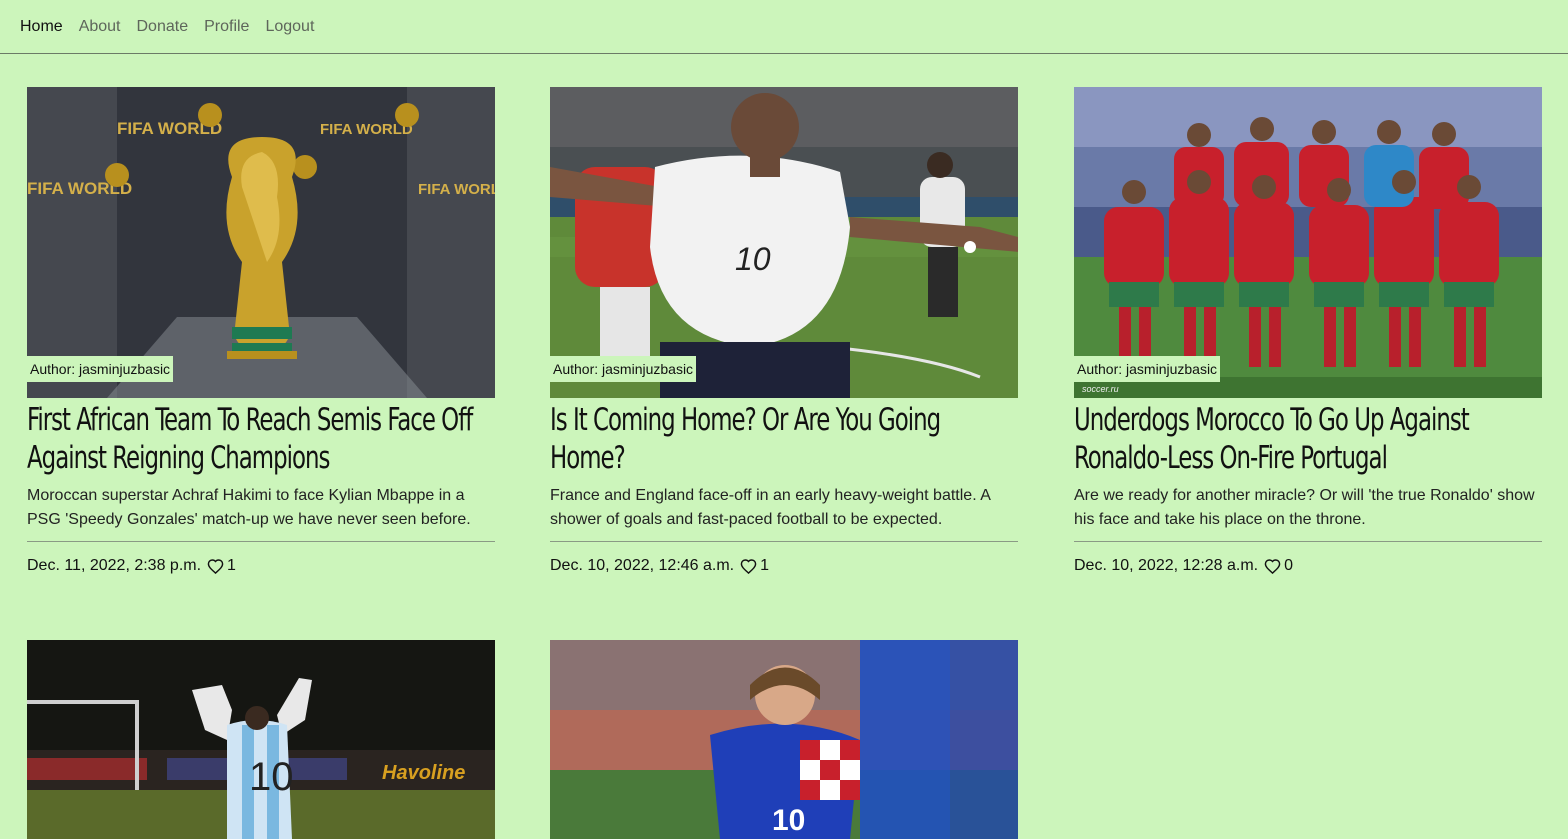 This screenshot has width=1568, height=839. I want to click on post-meta: Dec. 10, 2022, 12:46 a.m. 1, so click(784, 566).